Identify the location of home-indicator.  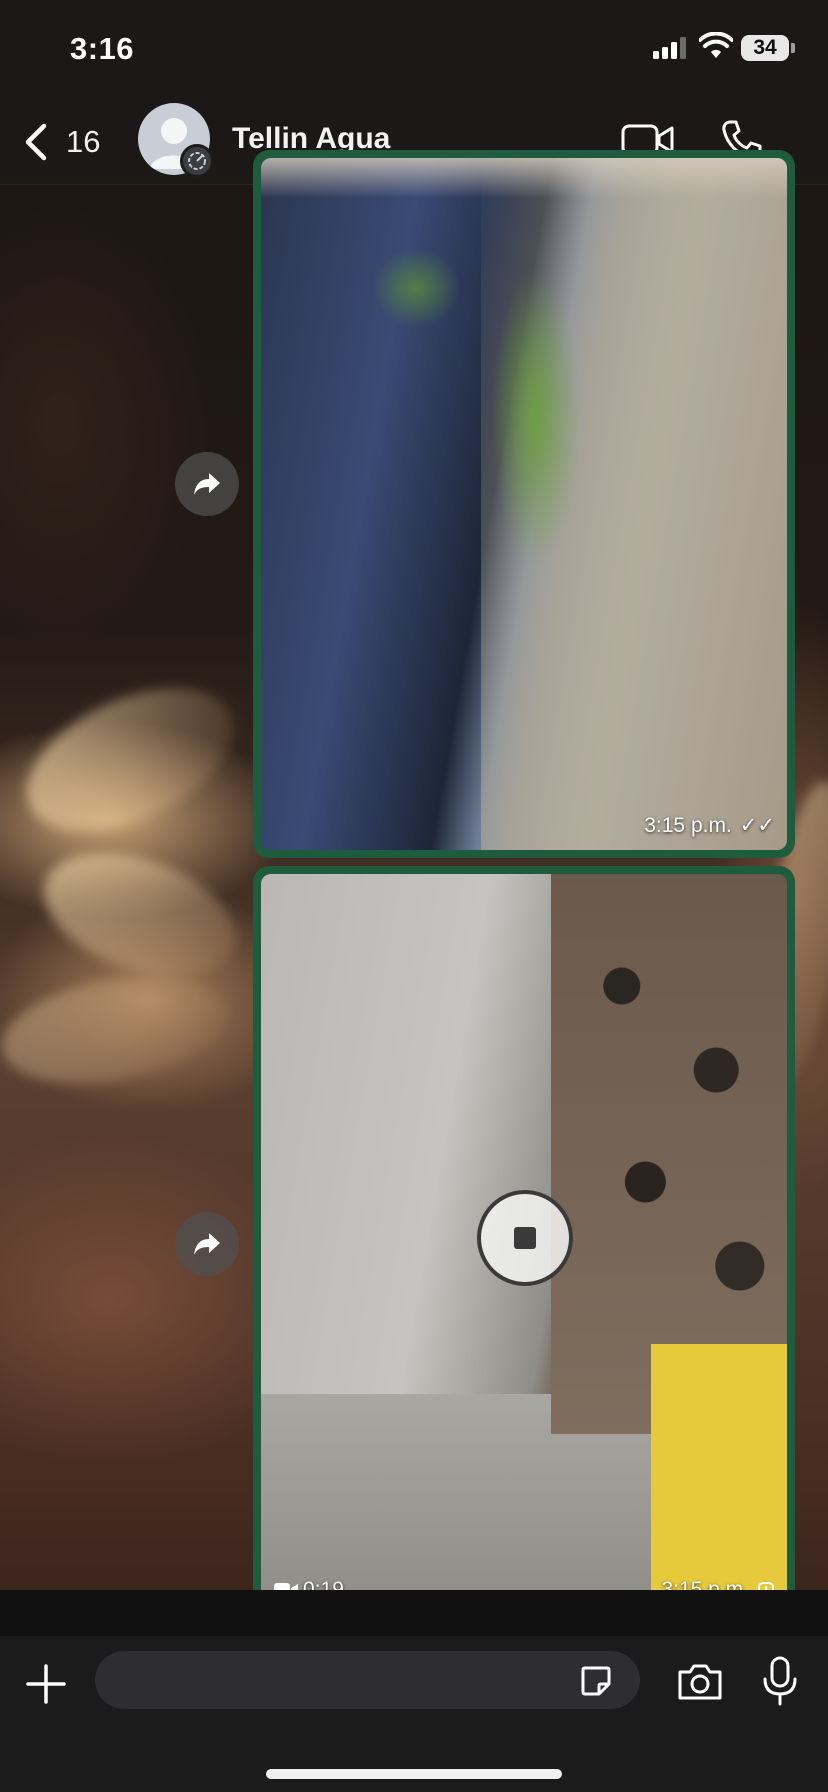
(414, 1774).